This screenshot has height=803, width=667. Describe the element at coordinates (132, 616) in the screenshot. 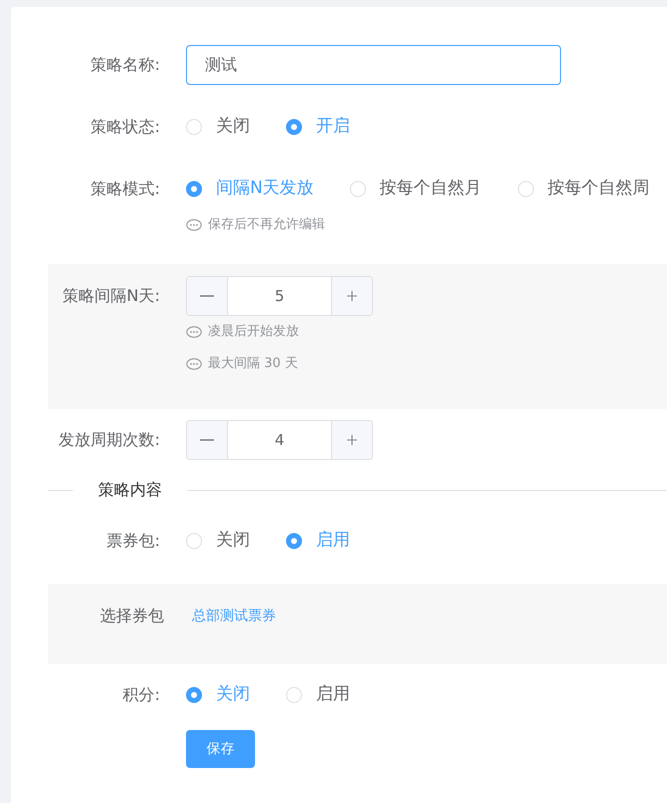

I see `field-label: 选择券包` at that location.